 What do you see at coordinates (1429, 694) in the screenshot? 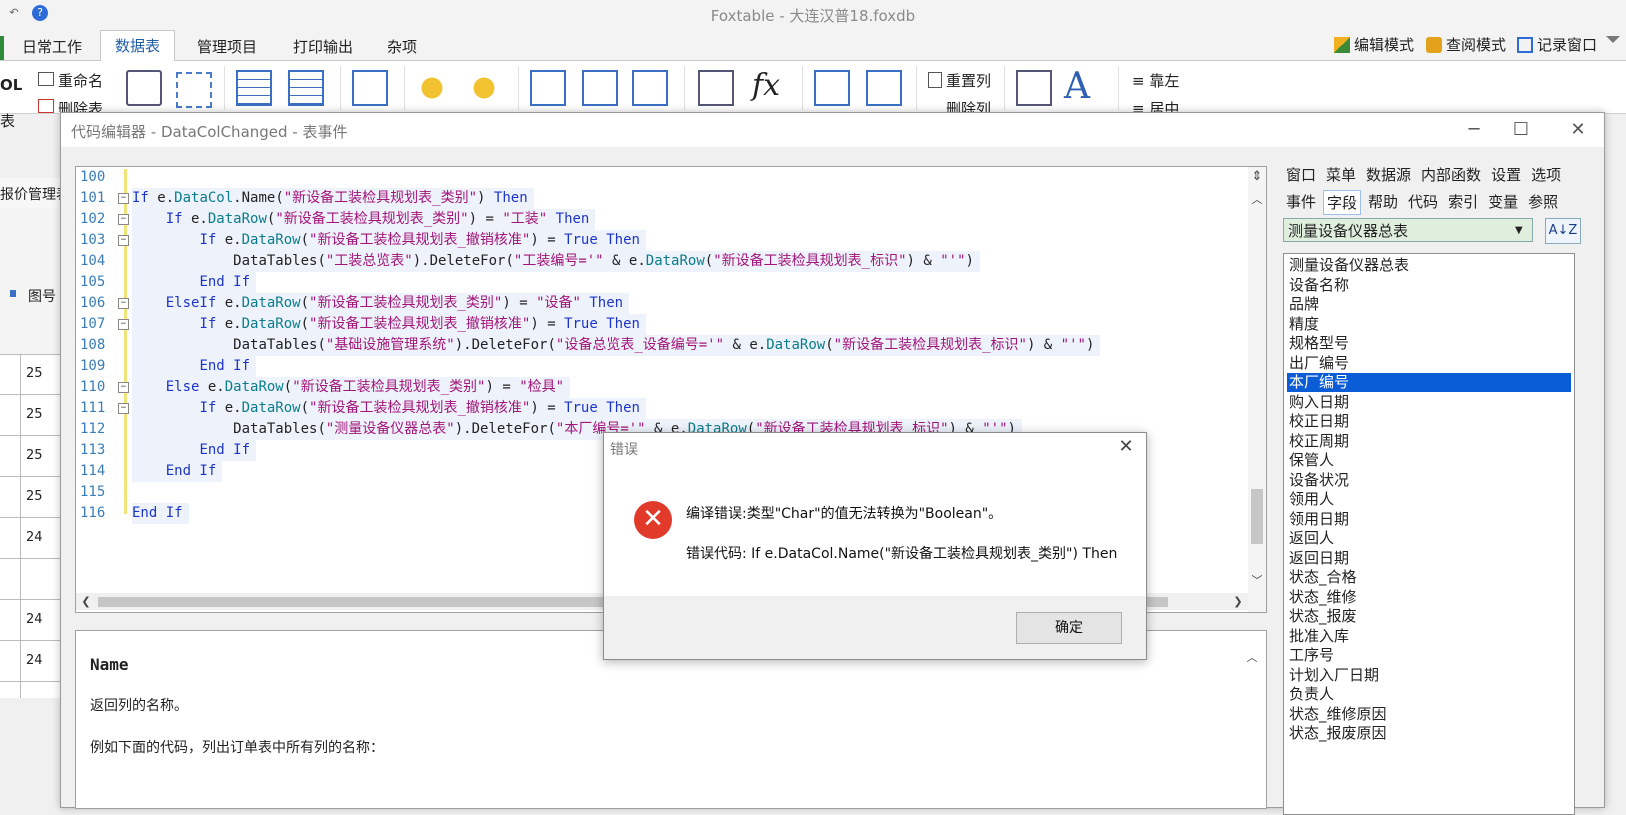
I see `field-list-item: 负责人` at bounding box center [1429, 694].